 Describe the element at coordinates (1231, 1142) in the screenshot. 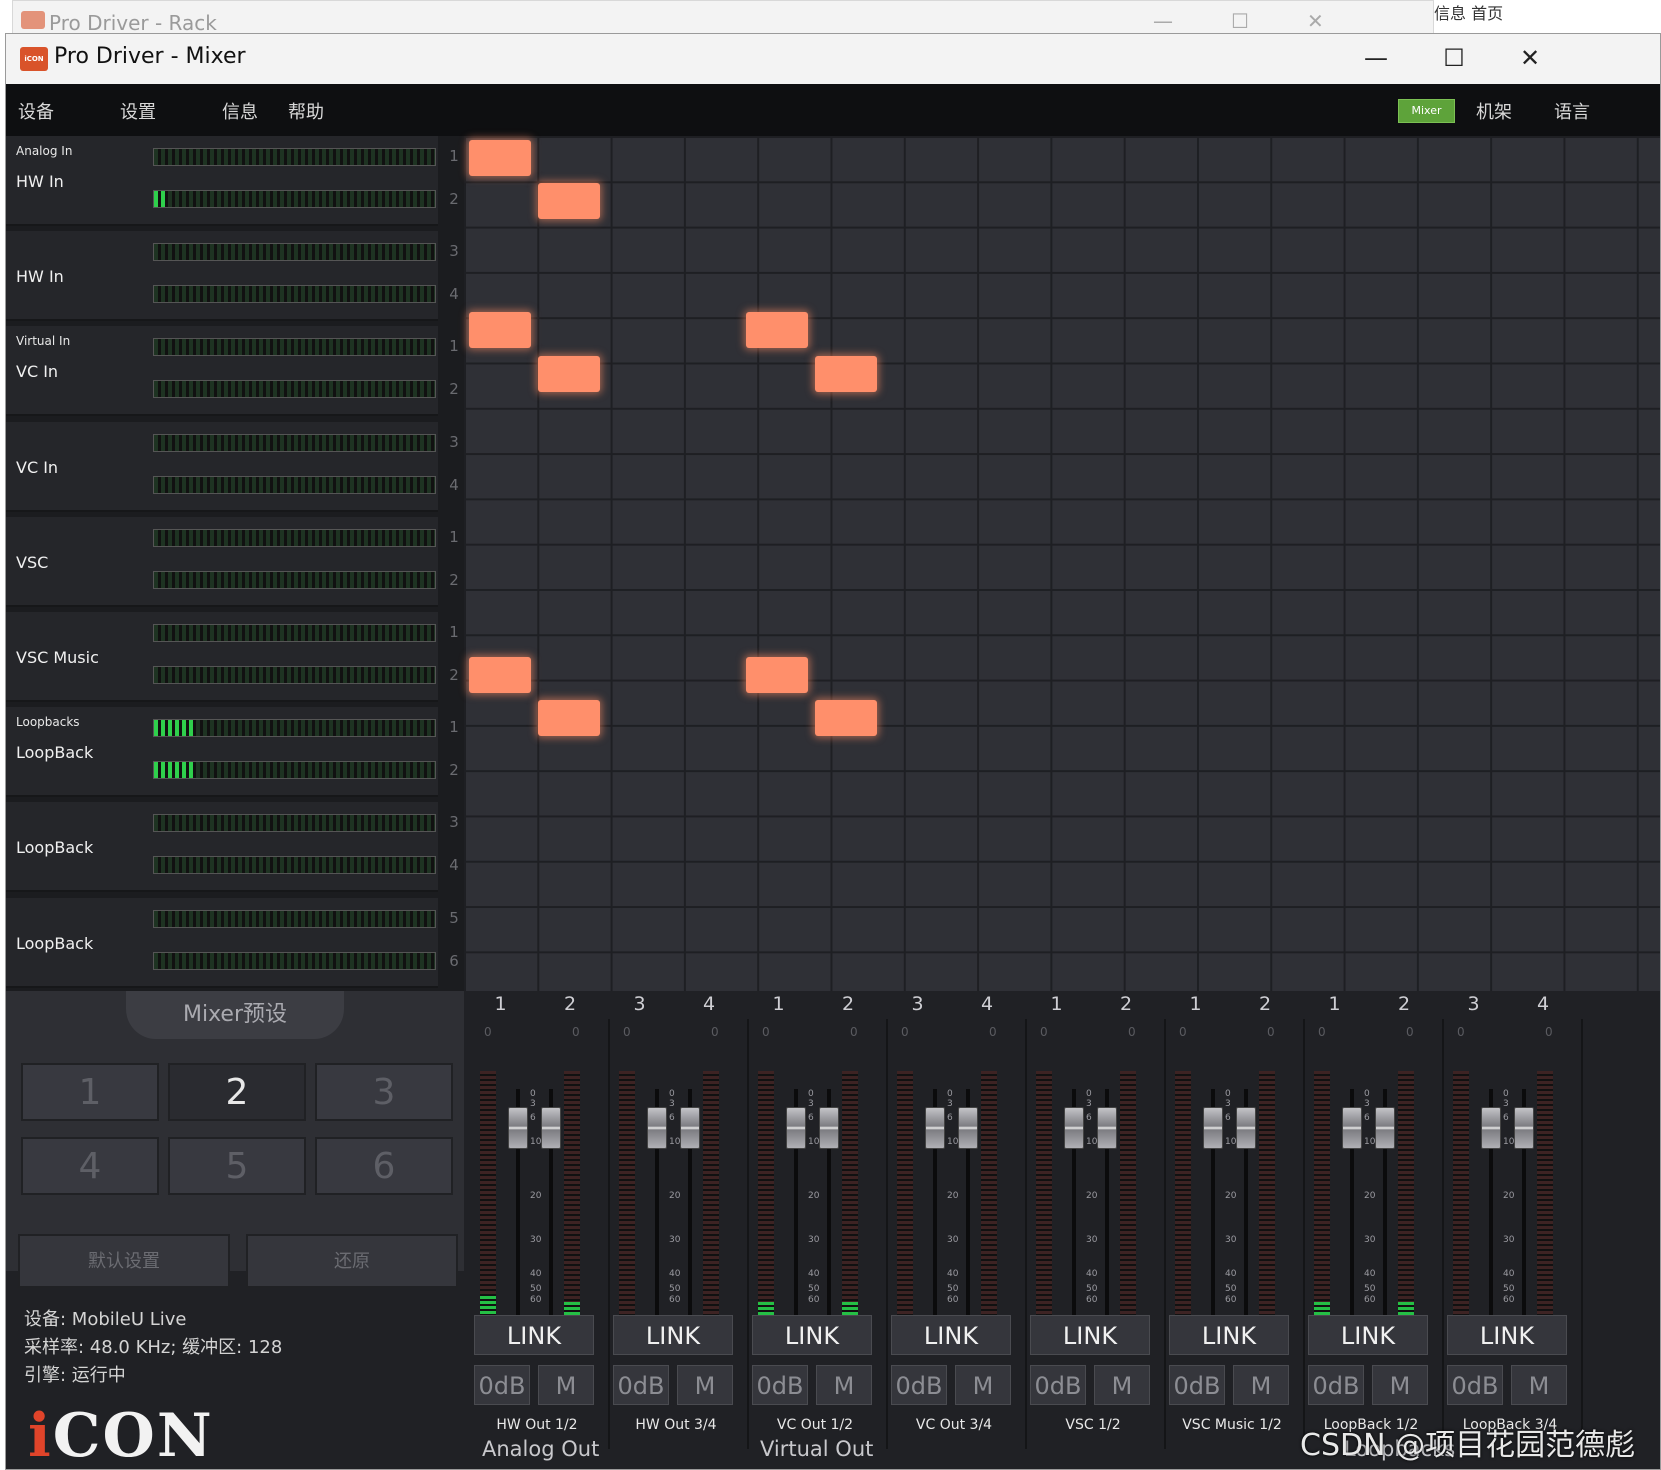

I see `fader-scale-label: 10` at that location.